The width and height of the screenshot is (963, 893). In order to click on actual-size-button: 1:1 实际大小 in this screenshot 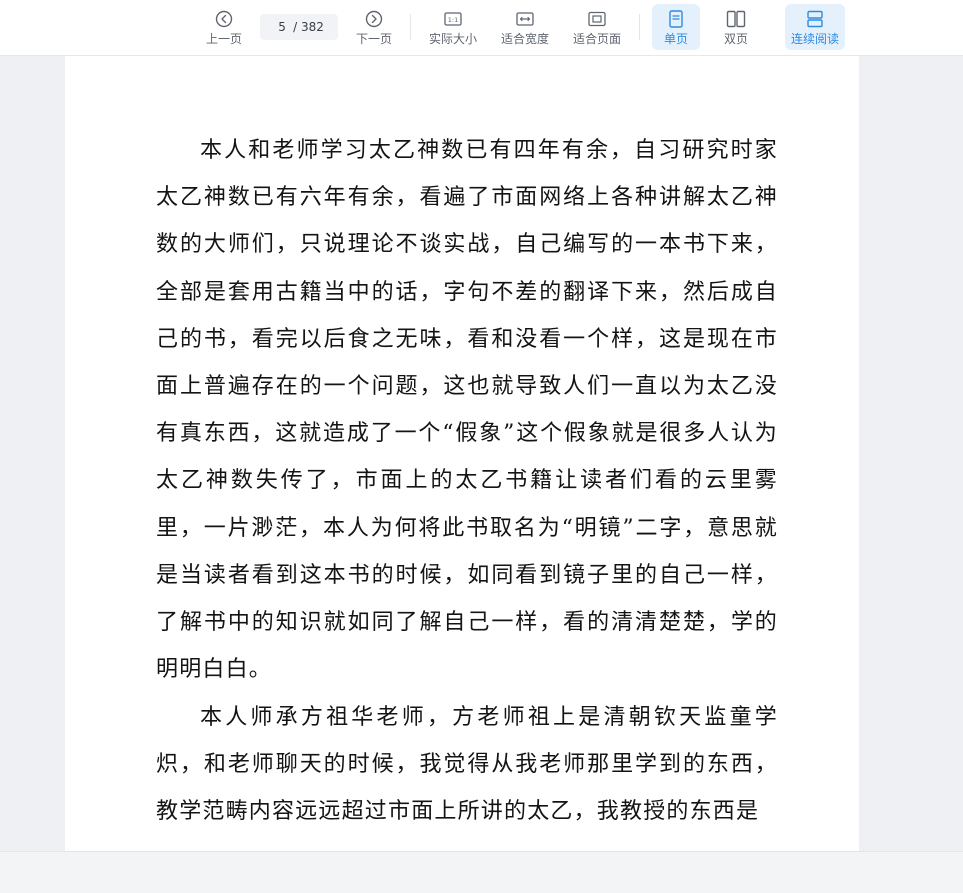, I will do `click(453, 27)`.